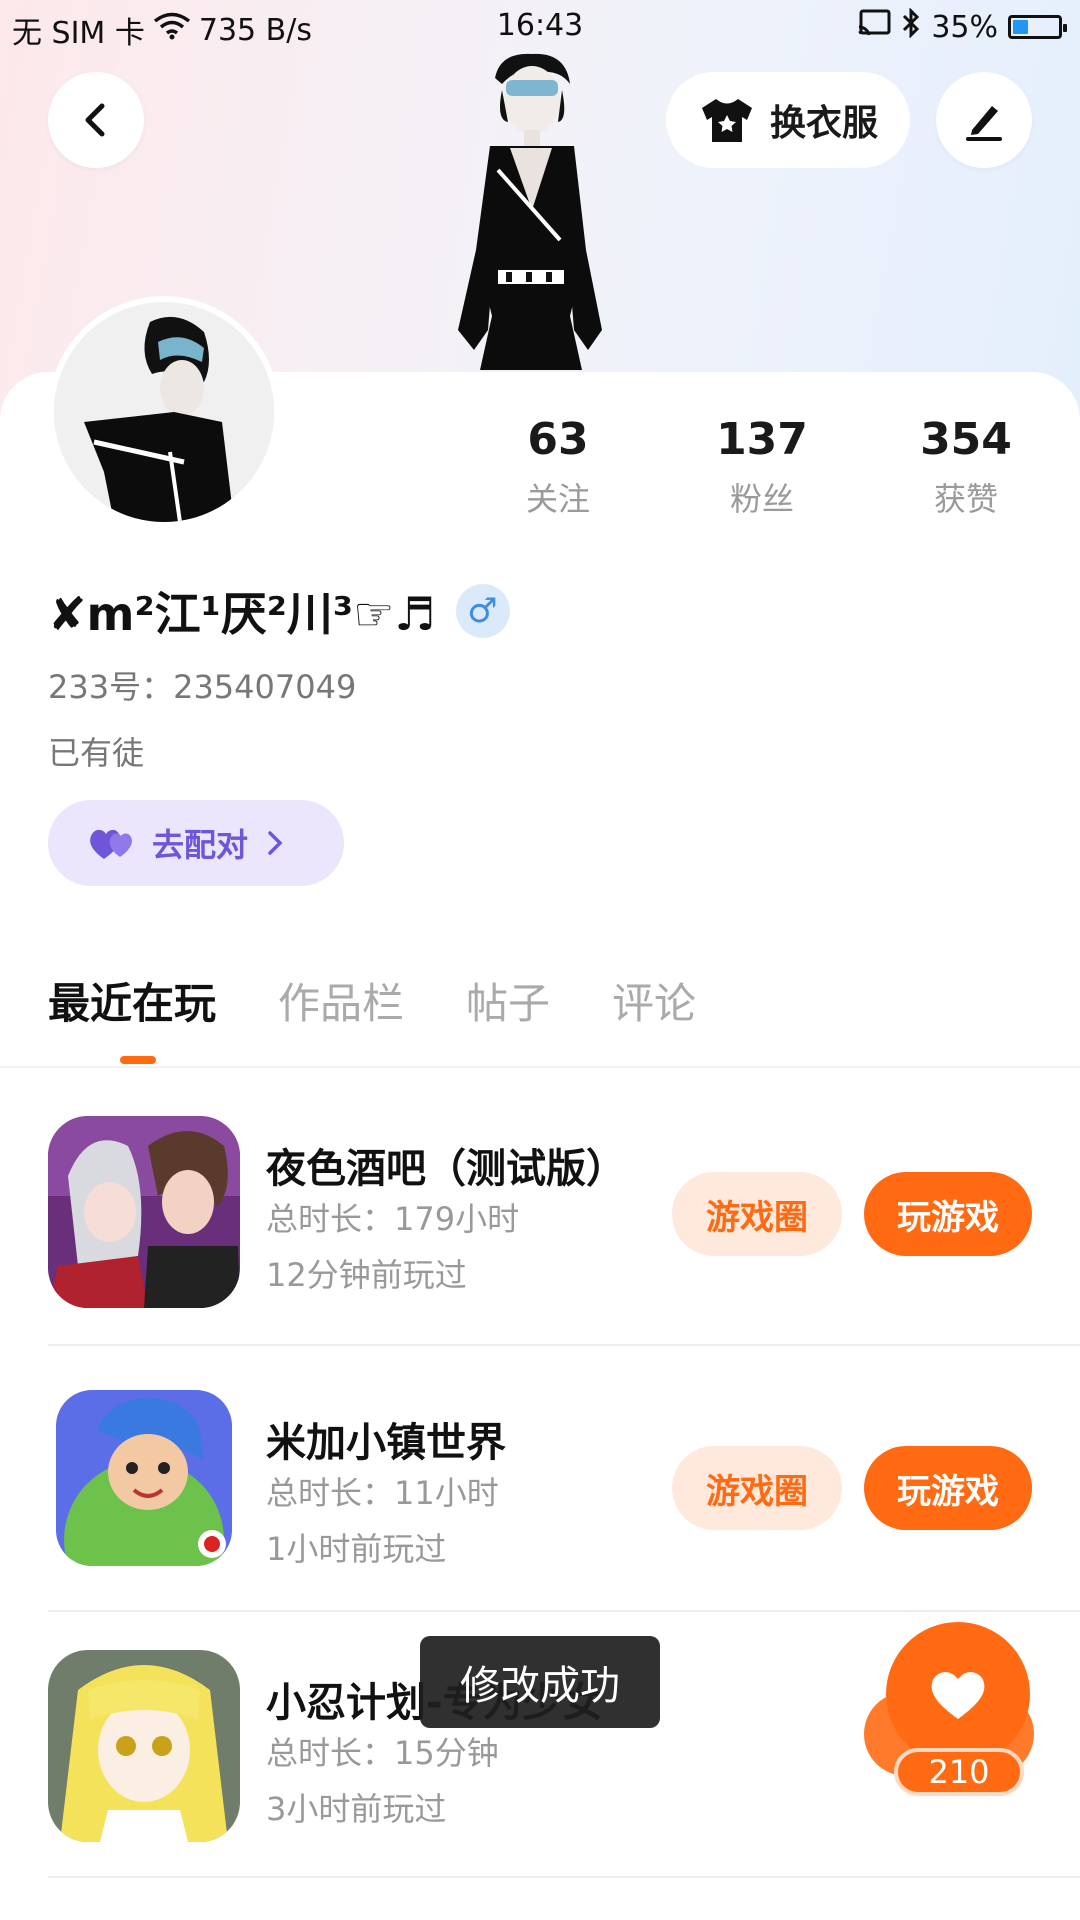  Describe the element at coordinates (96, 753) in the screenshot. I see `bio: 已有徒` at that location.